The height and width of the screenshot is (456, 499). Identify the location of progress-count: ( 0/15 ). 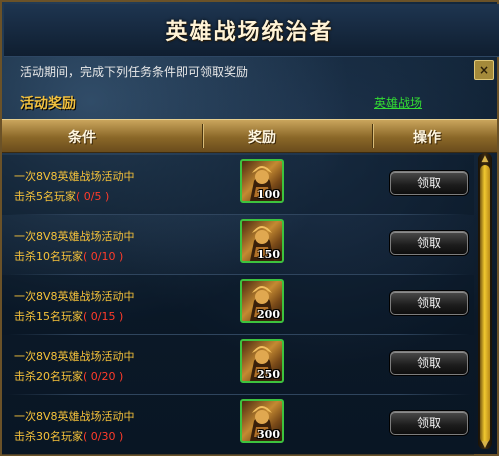
(103, 316).